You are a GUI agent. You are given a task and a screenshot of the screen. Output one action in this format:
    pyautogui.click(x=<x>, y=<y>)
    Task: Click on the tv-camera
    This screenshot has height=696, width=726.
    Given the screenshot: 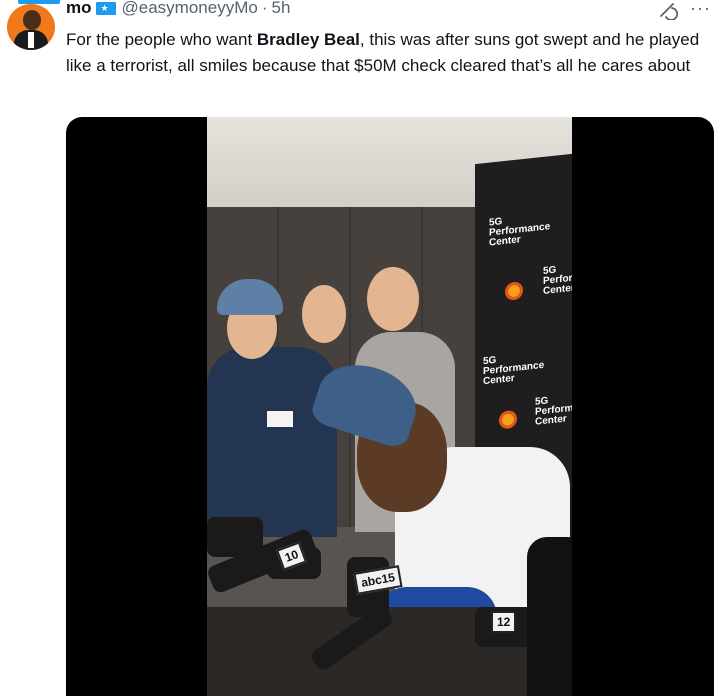 What is the action you would take?
    pyautogui.click(x=549, y=616)
    